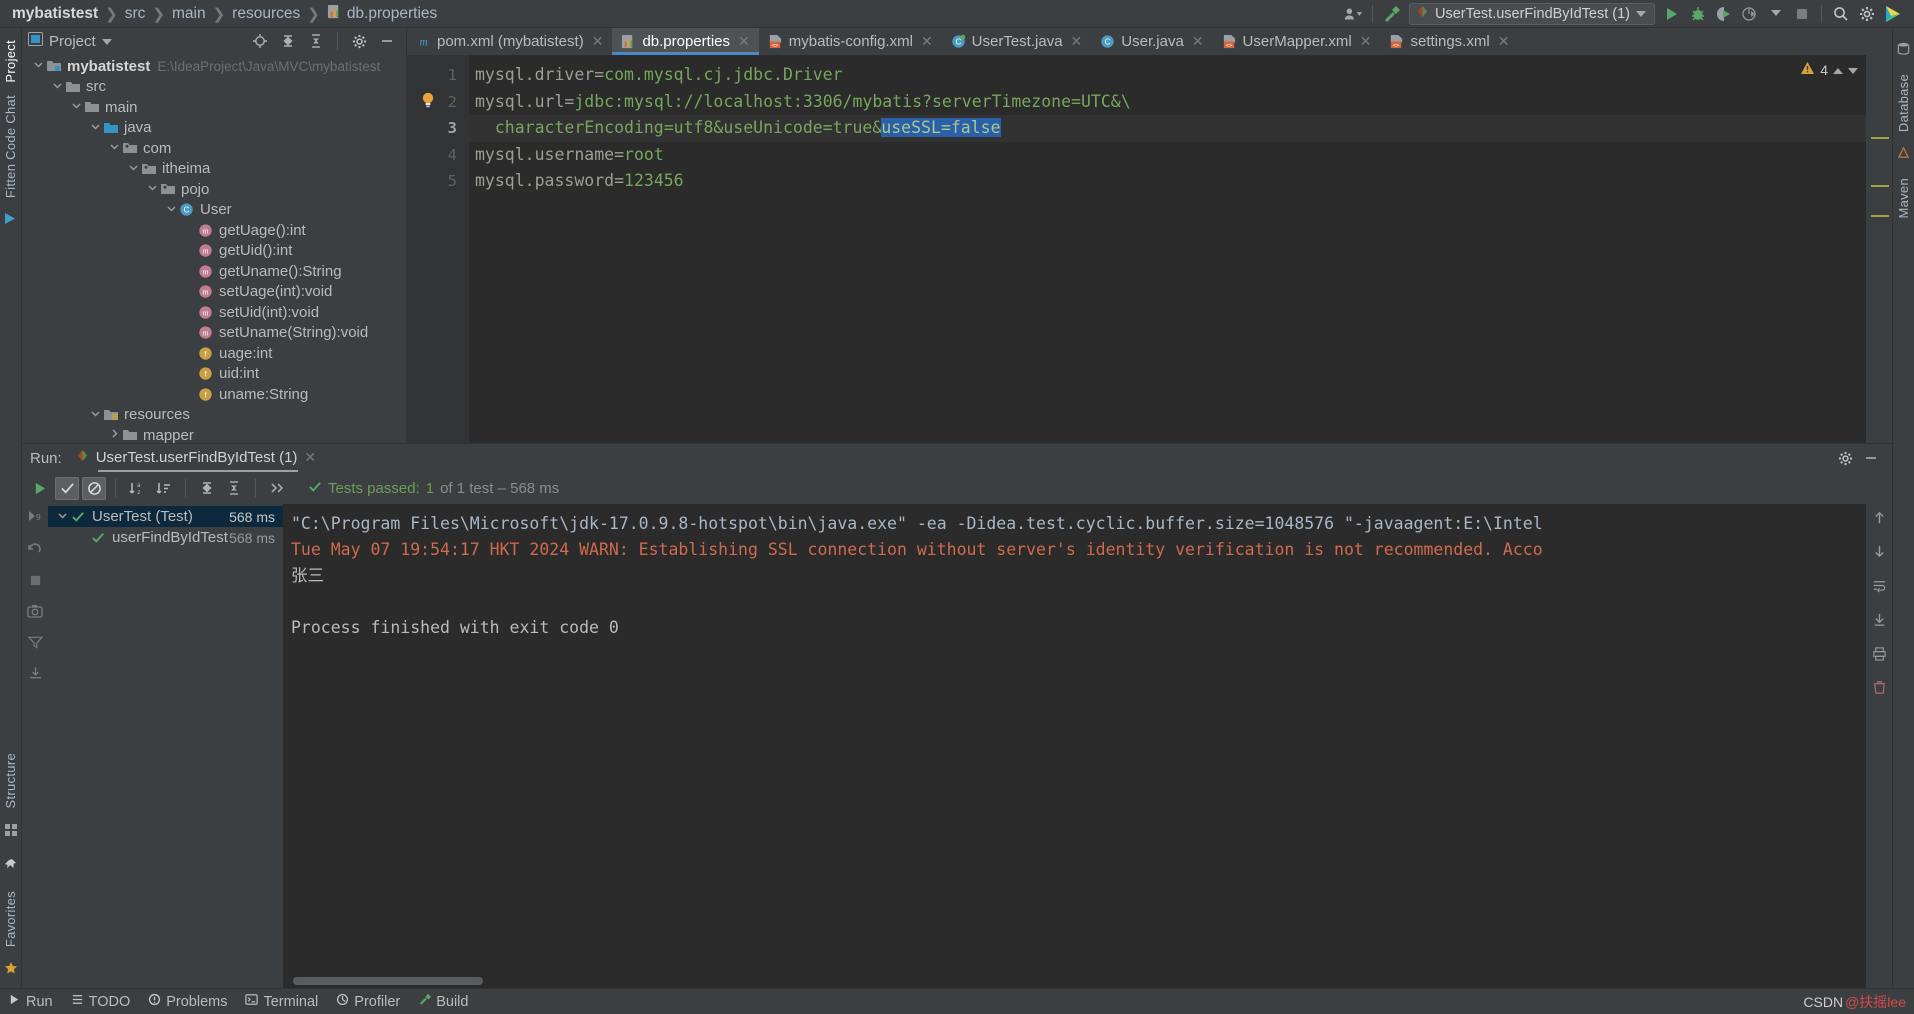 The height and width of the screenshot is (1014, 1914). What do you see at coordinates (1903, 51) in the screenshot?
I see `database-icon` at bounding box center [1903, 51].